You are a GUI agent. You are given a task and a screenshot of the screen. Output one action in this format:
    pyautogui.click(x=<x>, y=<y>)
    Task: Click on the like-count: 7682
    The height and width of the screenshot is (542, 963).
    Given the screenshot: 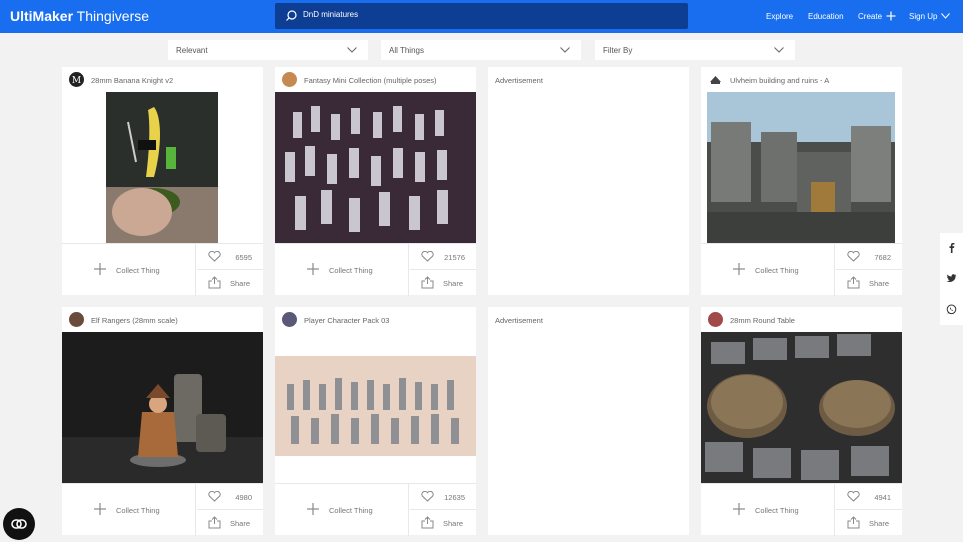 What is the action you would take?
    pyautogui.click(x=882, y=257)
    